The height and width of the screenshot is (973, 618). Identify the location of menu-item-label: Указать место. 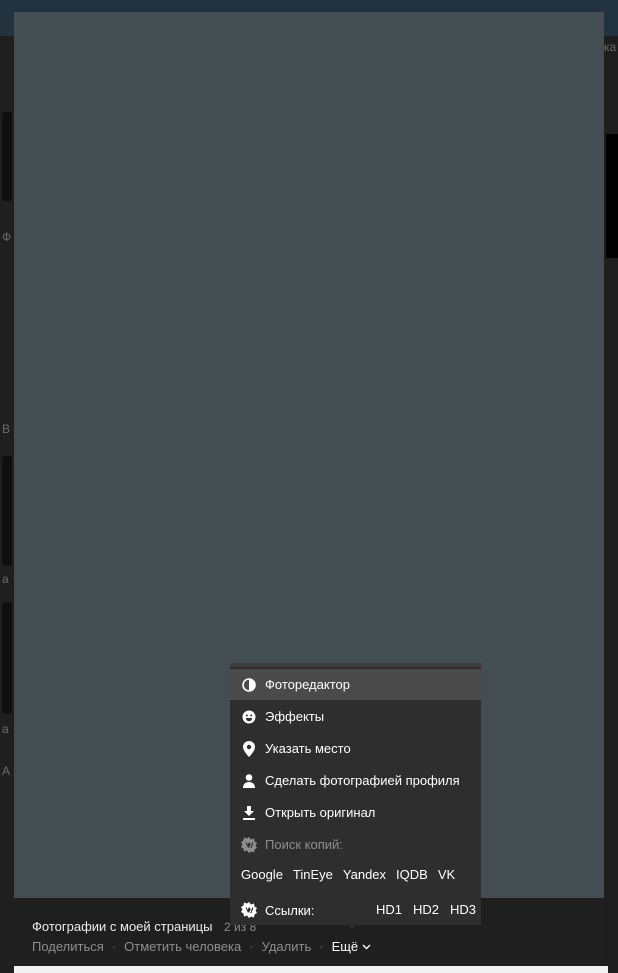
(308, 748).